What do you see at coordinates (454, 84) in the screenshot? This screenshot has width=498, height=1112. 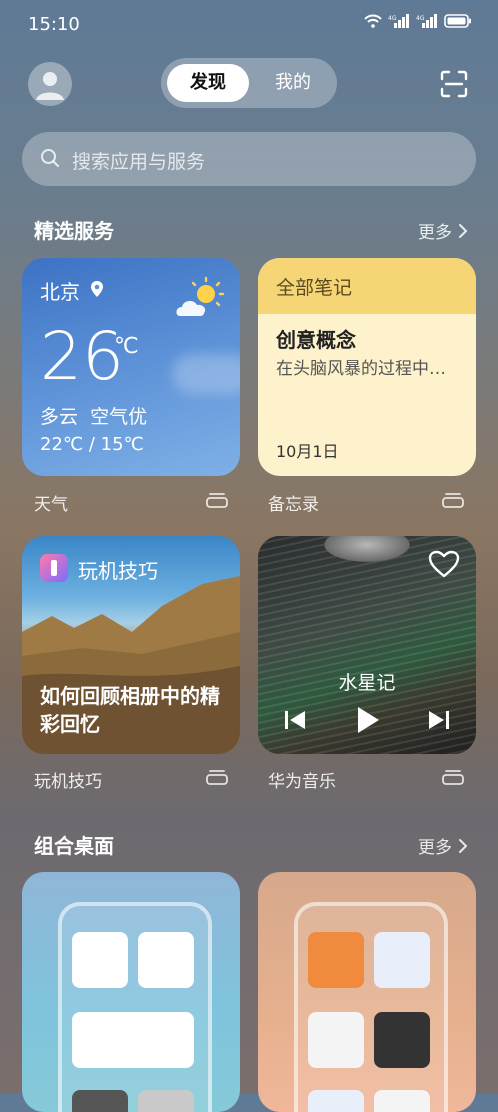 I see `scan-icon` at bounding box center [454, 84].